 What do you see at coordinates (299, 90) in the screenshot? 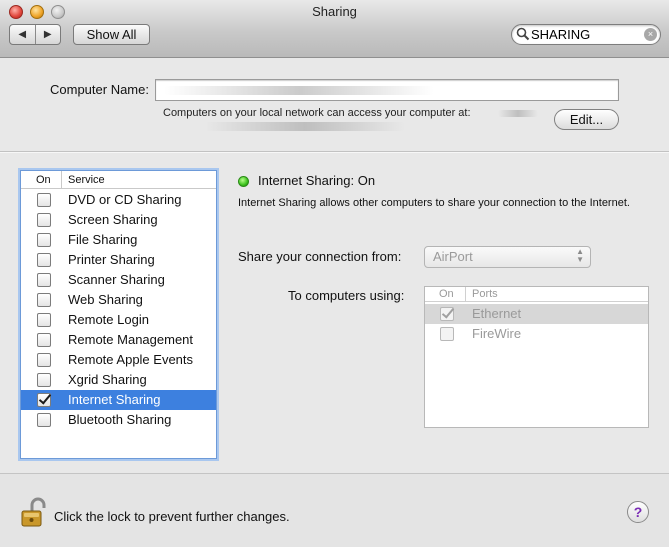
I see `redacted-computer-name` at bounding box center [299, 90].